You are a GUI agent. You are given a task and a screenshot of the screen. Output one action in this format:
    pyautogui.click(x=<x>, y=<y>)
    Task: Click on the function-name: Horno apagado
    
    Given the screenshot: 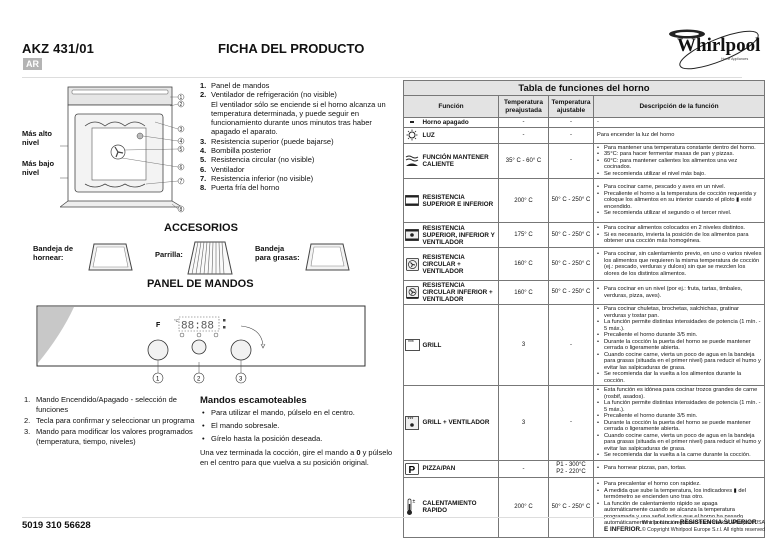 What is the action you would take?
    pyautogui.click(x=459, y=122)
    